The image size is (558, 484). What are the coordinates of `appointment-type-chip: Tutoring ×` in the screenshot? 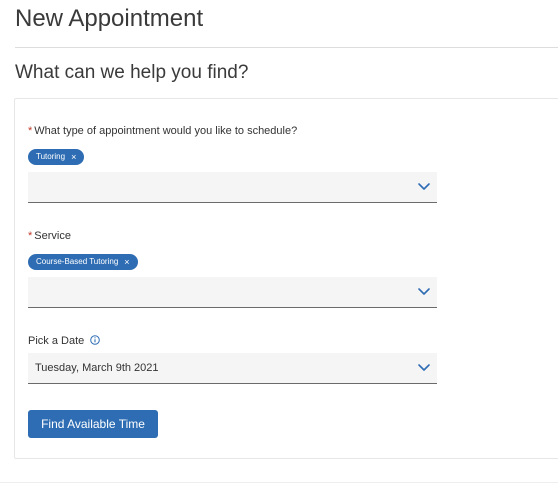 It's located at (56, 157).